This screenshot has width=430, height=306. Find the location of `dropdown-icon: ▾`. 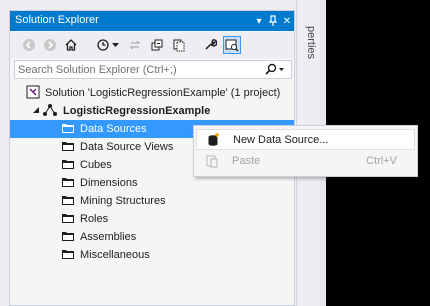

dropdown-icon: ▾ is located at coordinates (259, 21).